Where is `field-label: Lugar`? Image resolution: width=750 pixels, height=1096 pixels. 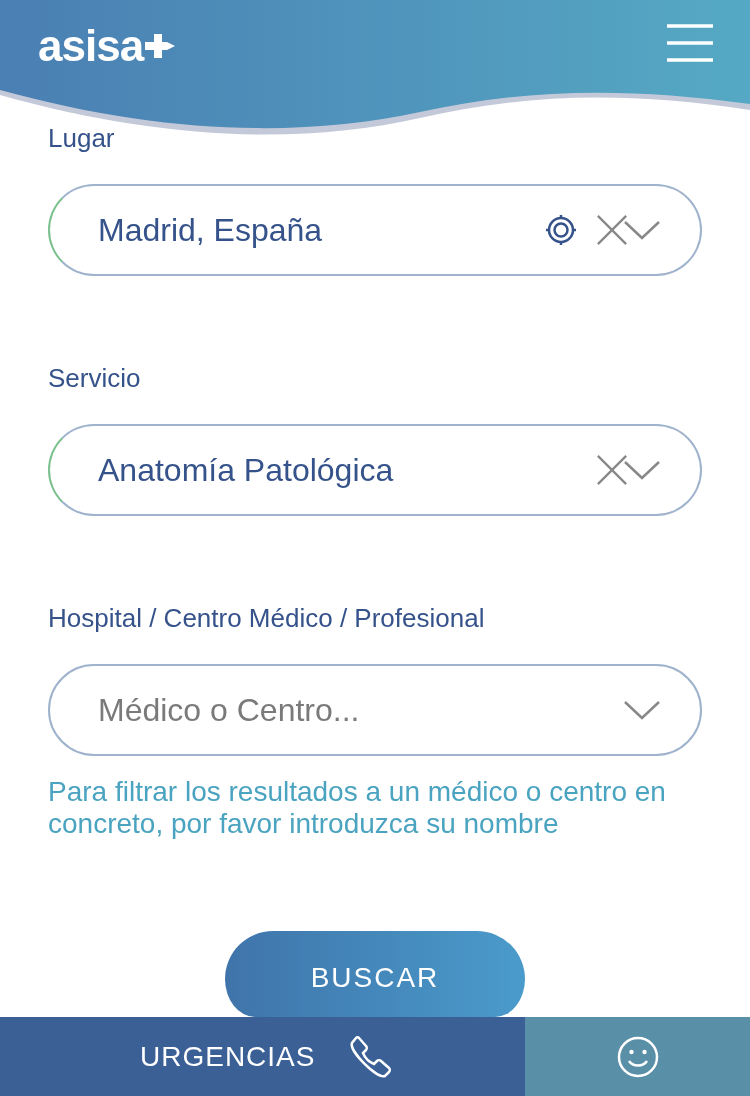 field-label: Lugar is located at coordinates (82, 138).